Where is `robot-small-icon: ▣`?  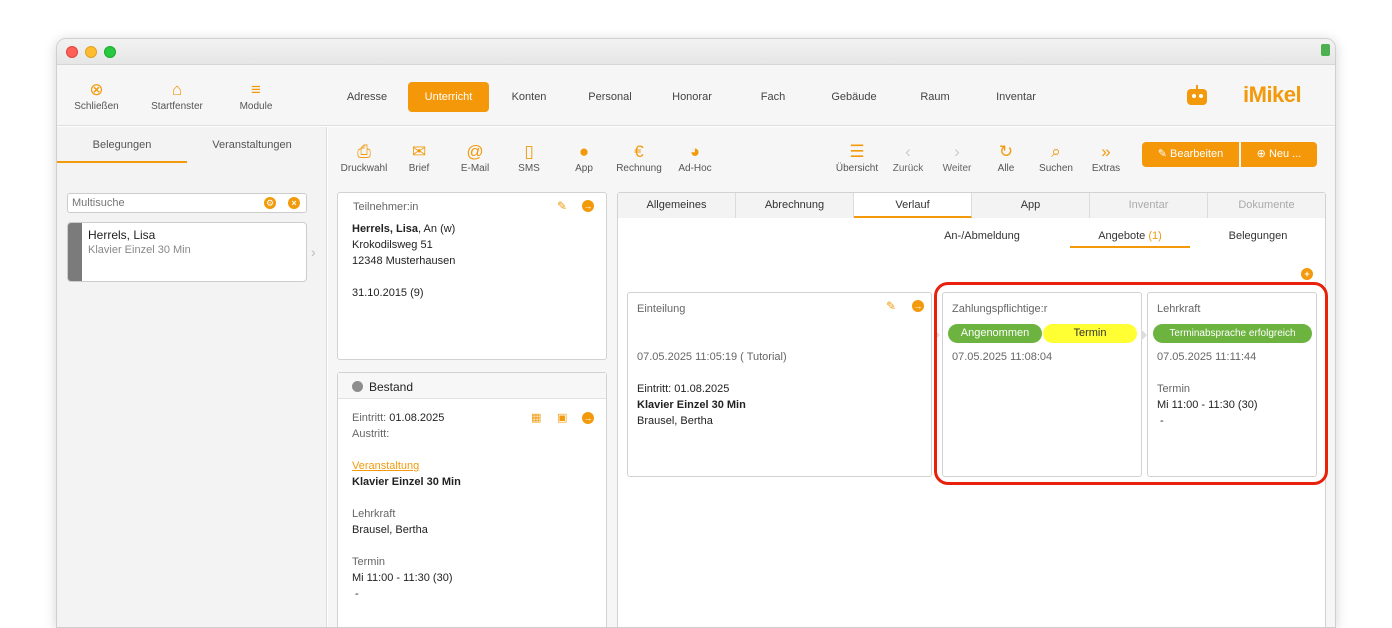 robot-small-icon: ▣ is located at coordinates (562, 417).